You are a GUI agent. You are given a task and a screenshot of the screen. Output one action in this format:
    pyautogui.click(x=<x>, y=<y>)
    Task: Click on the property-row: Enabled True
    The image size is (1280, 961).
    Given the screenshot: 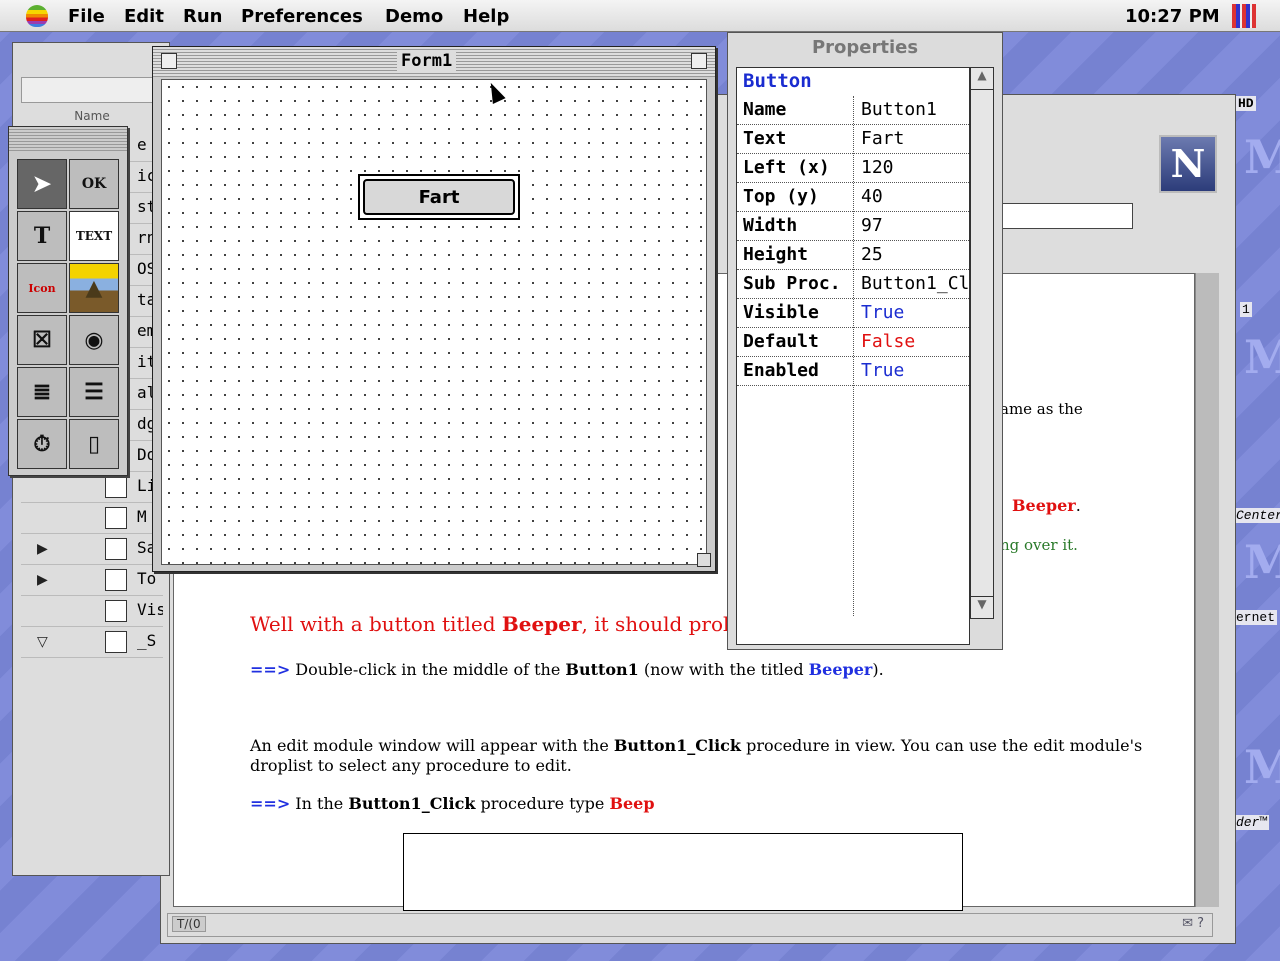 What is the action you would take?
    pyautogui.click(x=854, y=371)
    